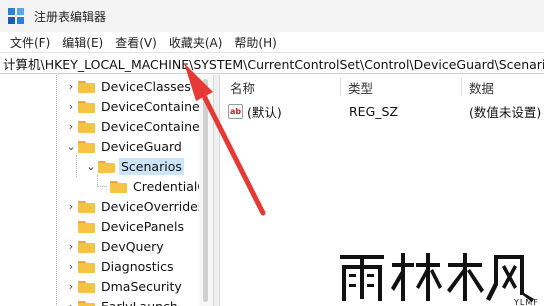 This screenshot has width=544, height=306. What do you see at coordinates (70, 16) in the screenshot?
I see `window-title: 注册表编辑器` at bounding box center [70, 16].